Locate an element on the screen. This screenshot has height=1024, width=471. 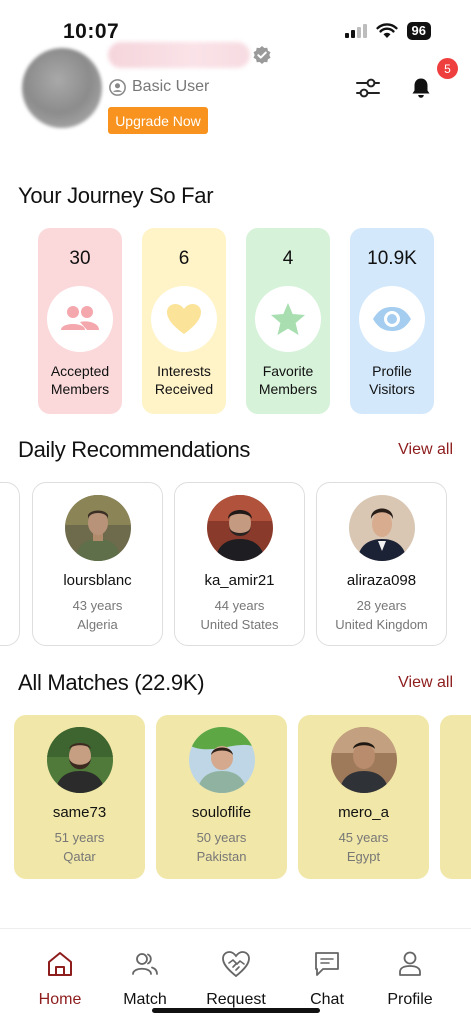
user-name-blurred is located at coordinates (179, 55).